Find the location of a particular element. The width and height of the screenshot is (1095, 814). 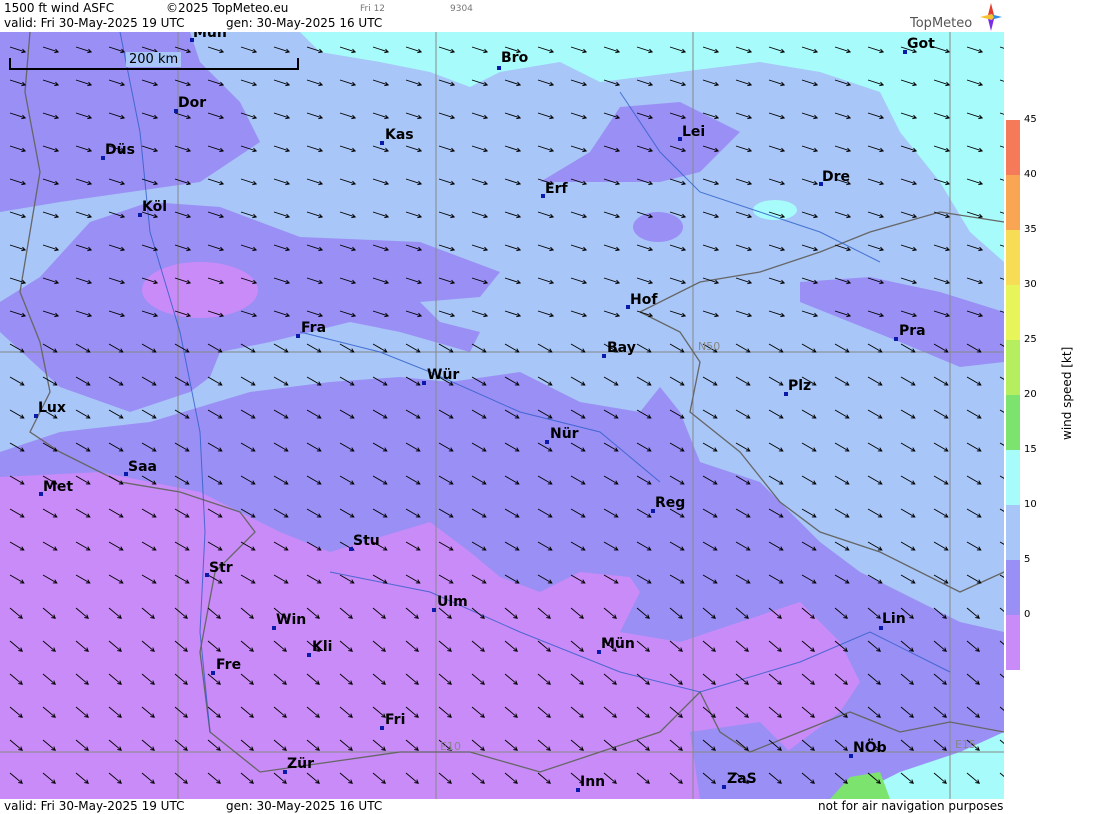

city-label: Dor is located at coordinates (192, 103).